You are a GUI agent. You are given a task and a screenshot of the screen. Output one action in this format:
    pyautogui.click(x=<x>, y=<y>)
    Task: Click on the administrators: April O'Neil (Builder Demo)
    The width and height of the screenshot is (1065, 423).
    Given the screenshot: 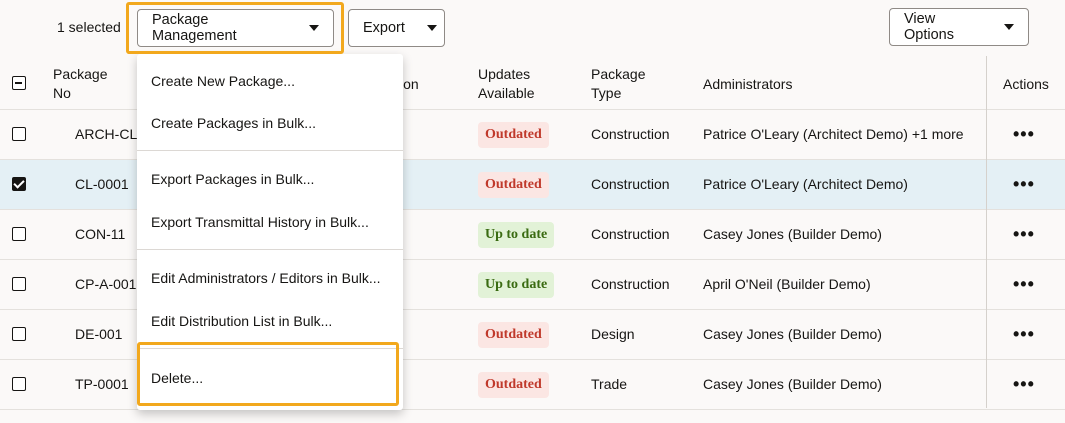 What is the action you would take?
    pyautogui.click(x=787, y=284)
    